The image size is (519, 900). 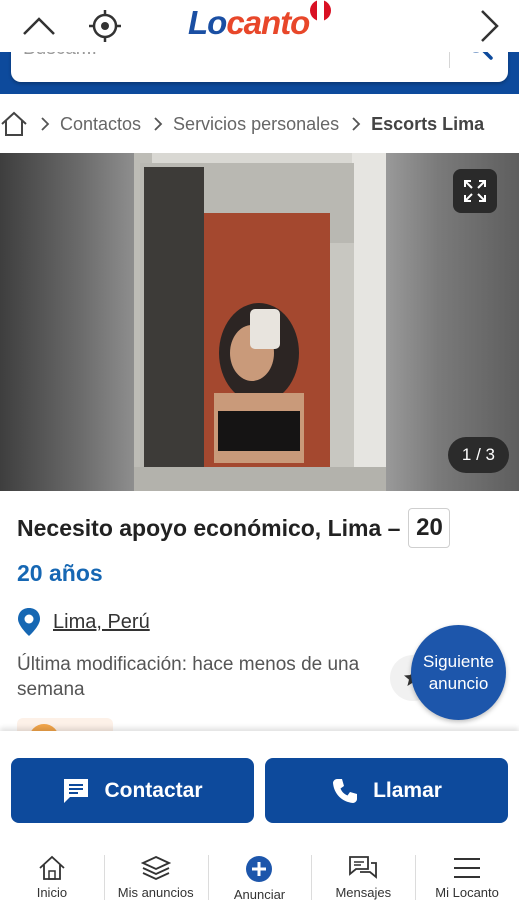 I want to click on nav-label: Mis anuncios, so click(x=155, y=892).